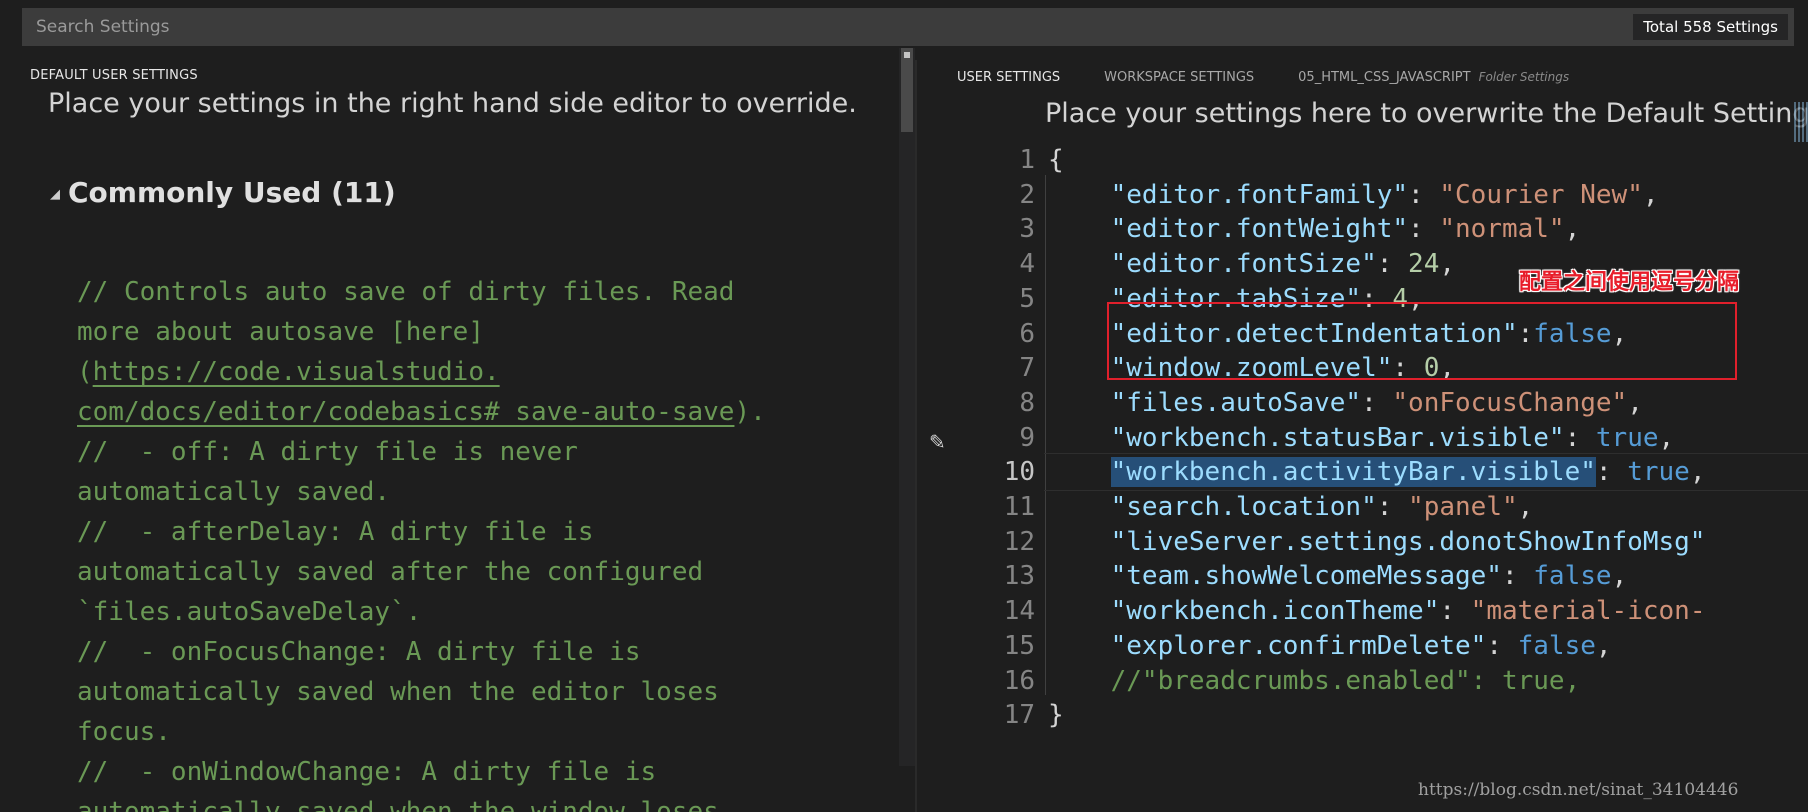 The image size is (1808, 812). Describe the element at coordinates (85, 372) in the screenshot. I see `comment-text: (` at that location.